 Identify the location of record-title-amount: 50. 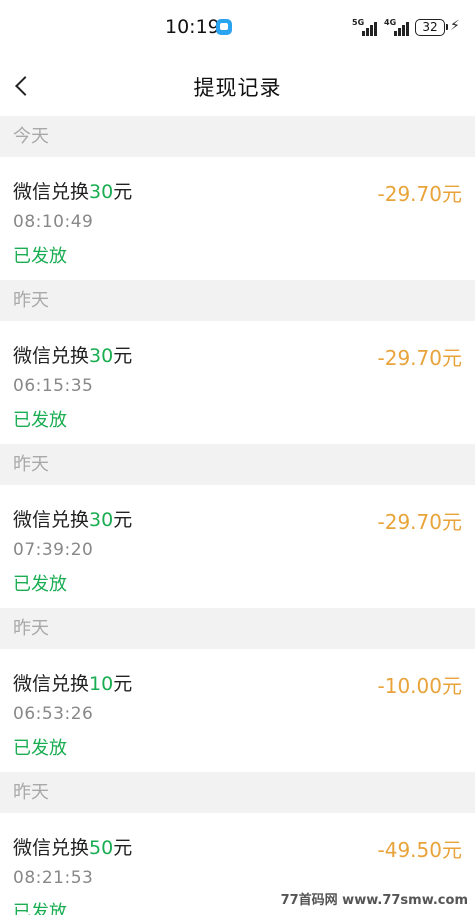
(101, 848).